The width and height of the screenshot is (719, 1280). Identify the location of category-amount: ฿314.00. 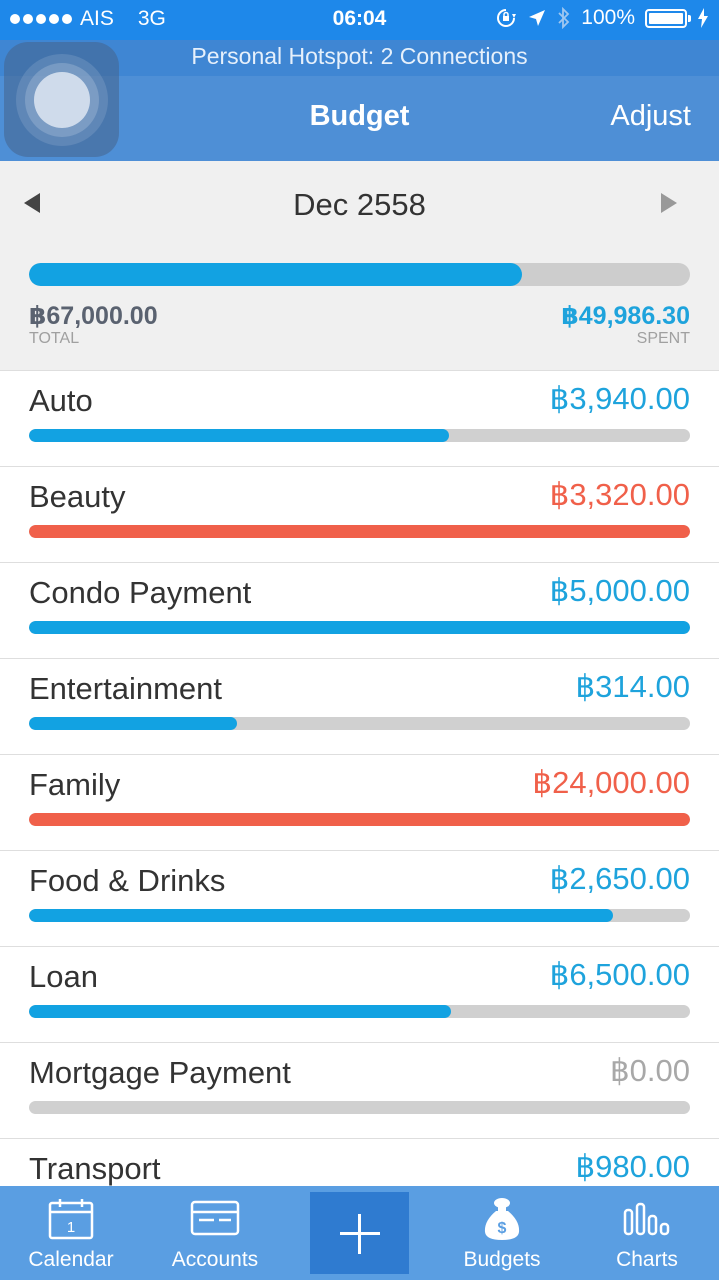
(632, 686).